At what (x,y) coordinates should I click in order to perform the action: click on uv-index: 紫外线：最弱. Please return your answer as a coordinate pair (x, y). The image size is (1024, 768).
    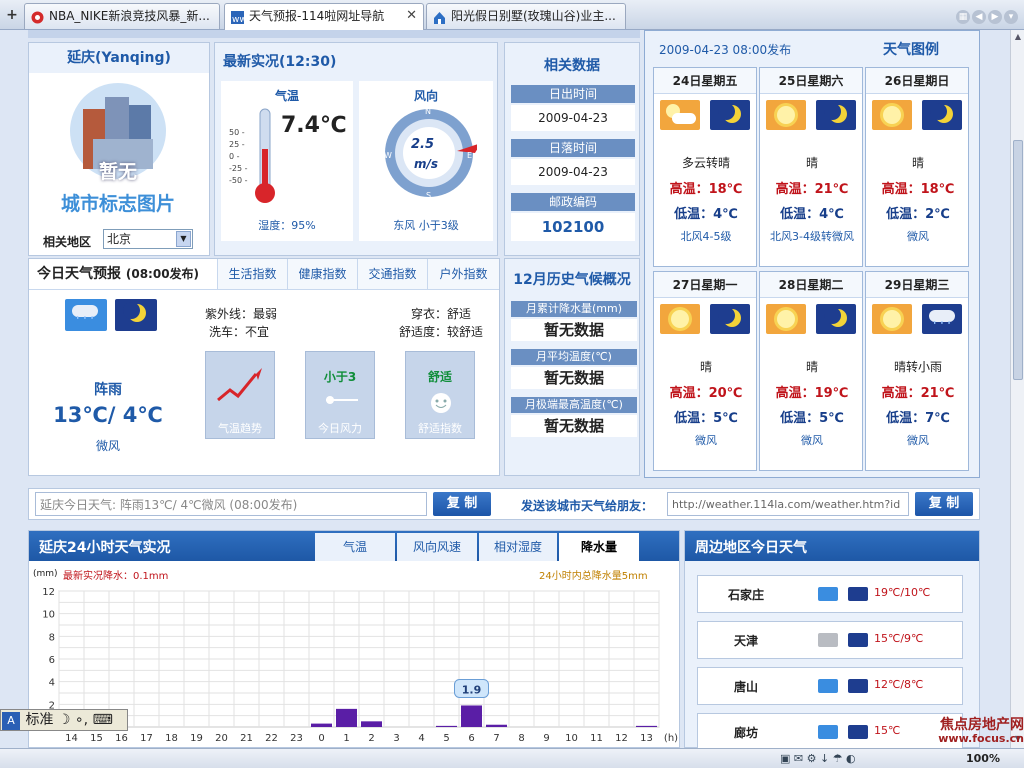
    Looking at the image, I should click on (241, 314).